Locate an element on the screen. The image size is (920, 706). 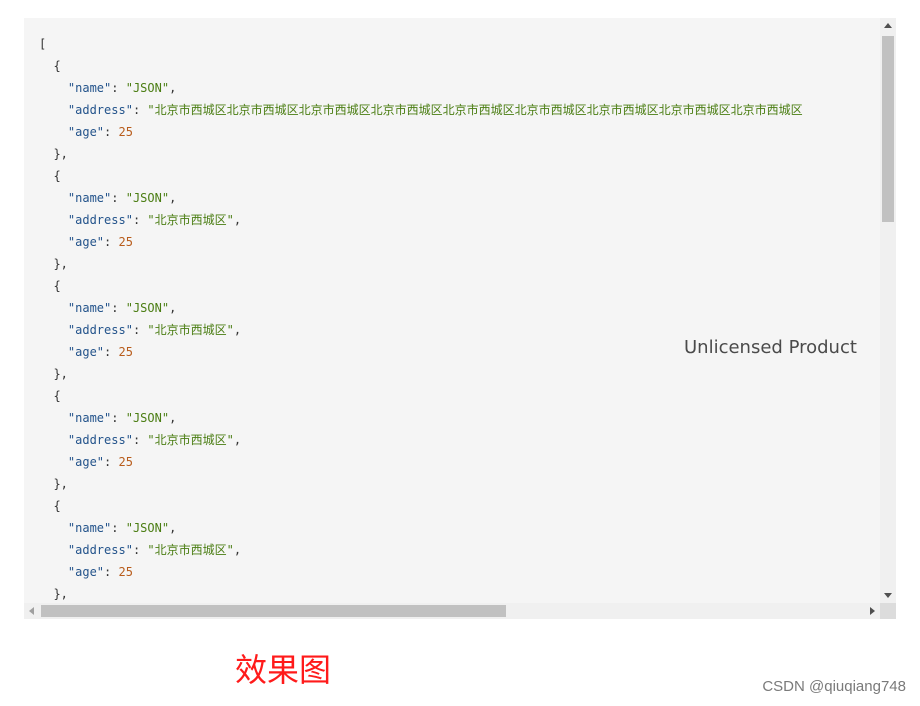
horizontal-scrollbar is located at coordinates (452, 611).